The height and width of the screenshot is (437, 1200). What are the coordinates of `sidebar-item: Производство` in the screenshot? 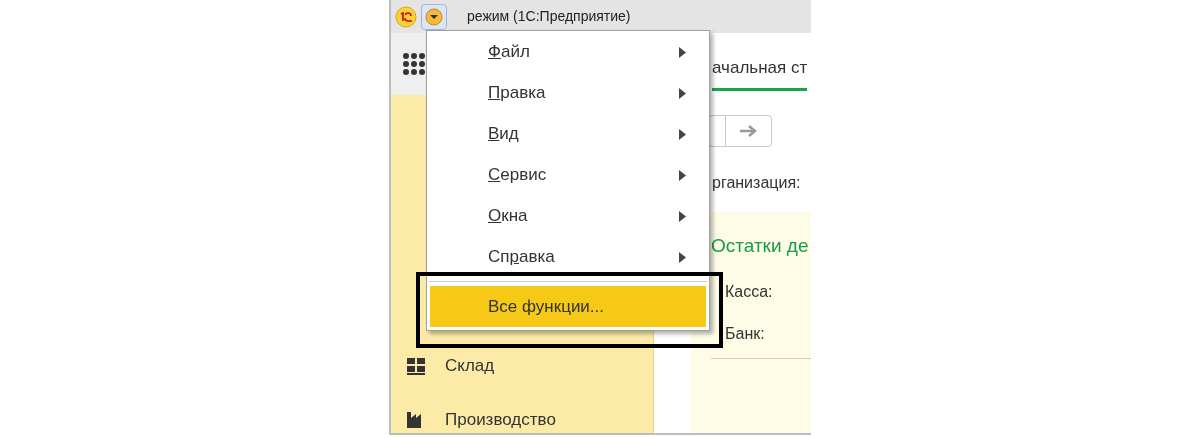 It's located at (530, 419).